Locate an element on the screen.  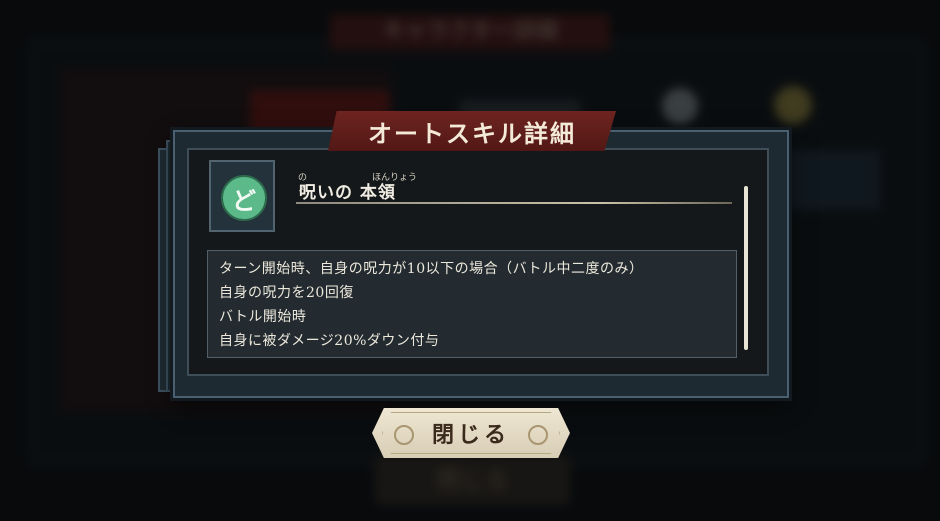
close-button-label: 閉じる is located at coordinates (470, 435).